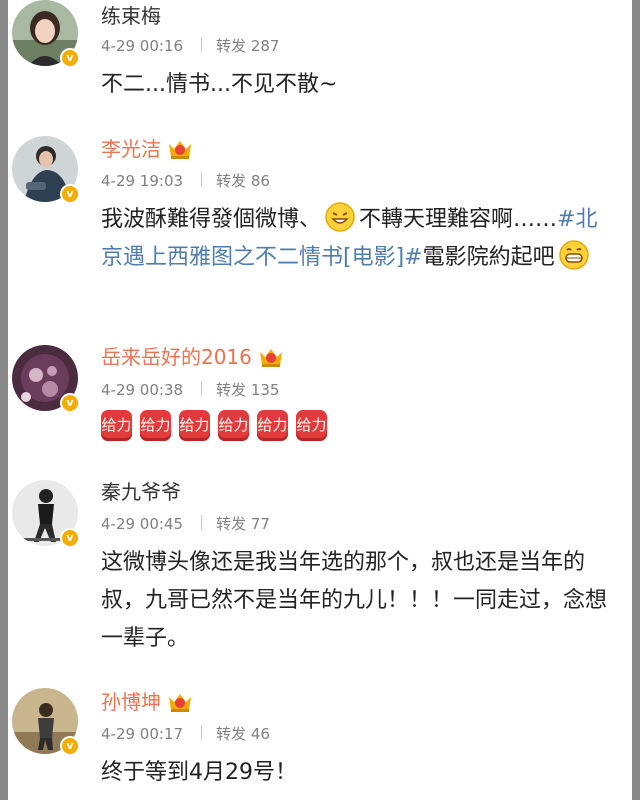 The width and height of the screenshot is (640, 800). Describe the element at coordinates (219, 84) in the screenshot. I see `comment-text: 不二...情书...不见不散~` at that location.